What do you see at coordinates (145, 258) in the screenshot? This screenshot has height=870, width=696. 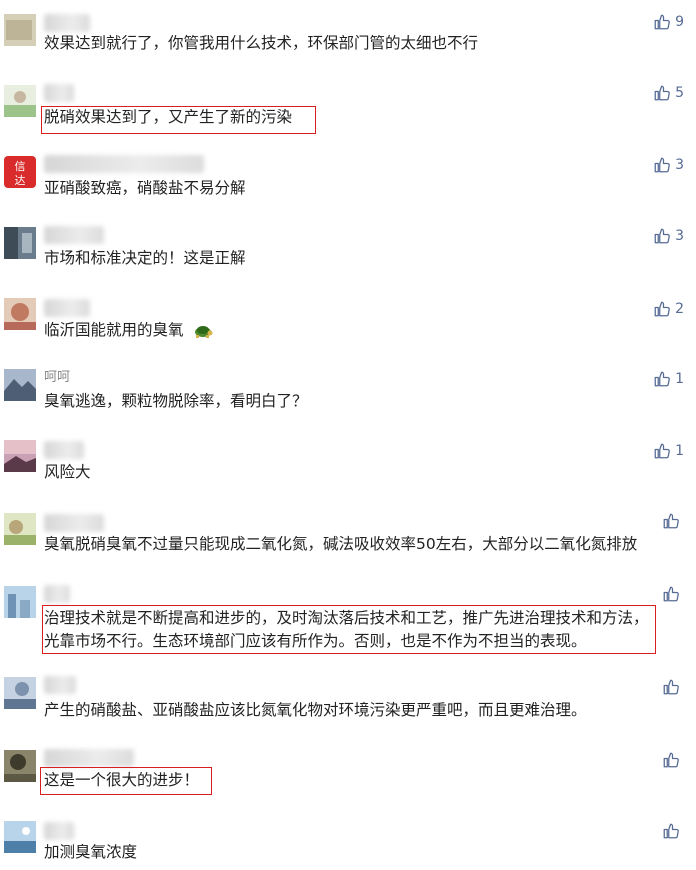 I see `comment-text: 市场和标准决定的！这是正解` at bounding box center [145, 258].